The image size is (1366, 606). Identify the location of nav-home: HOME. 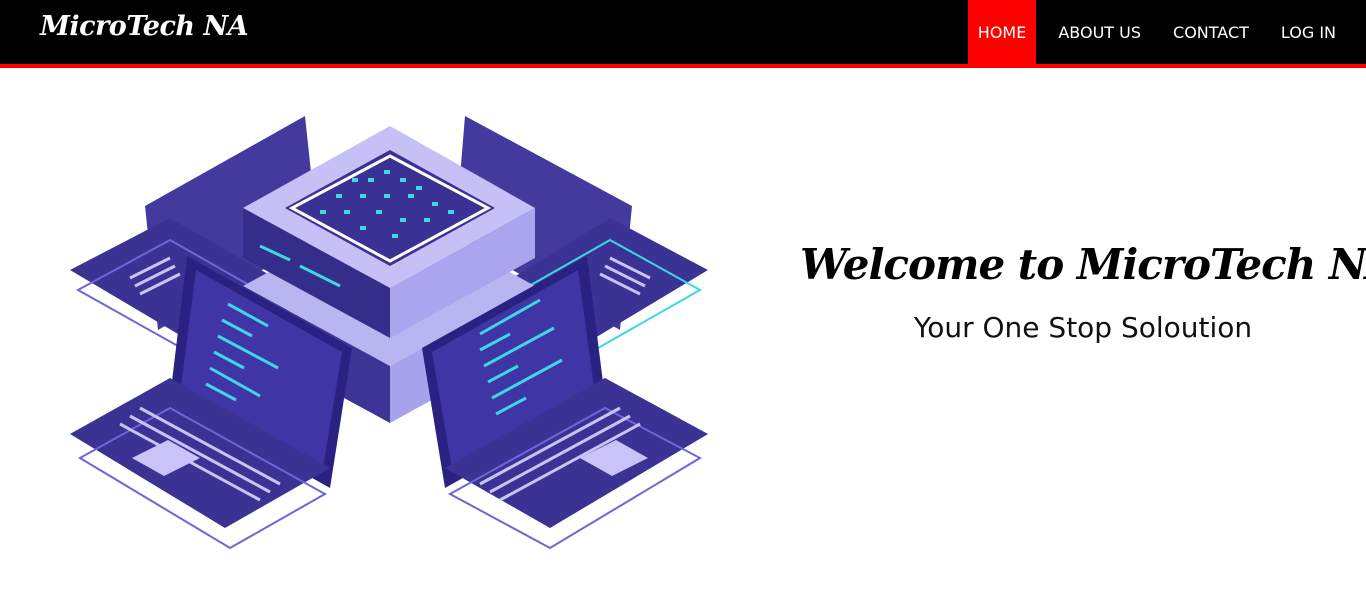
(1002, 32).